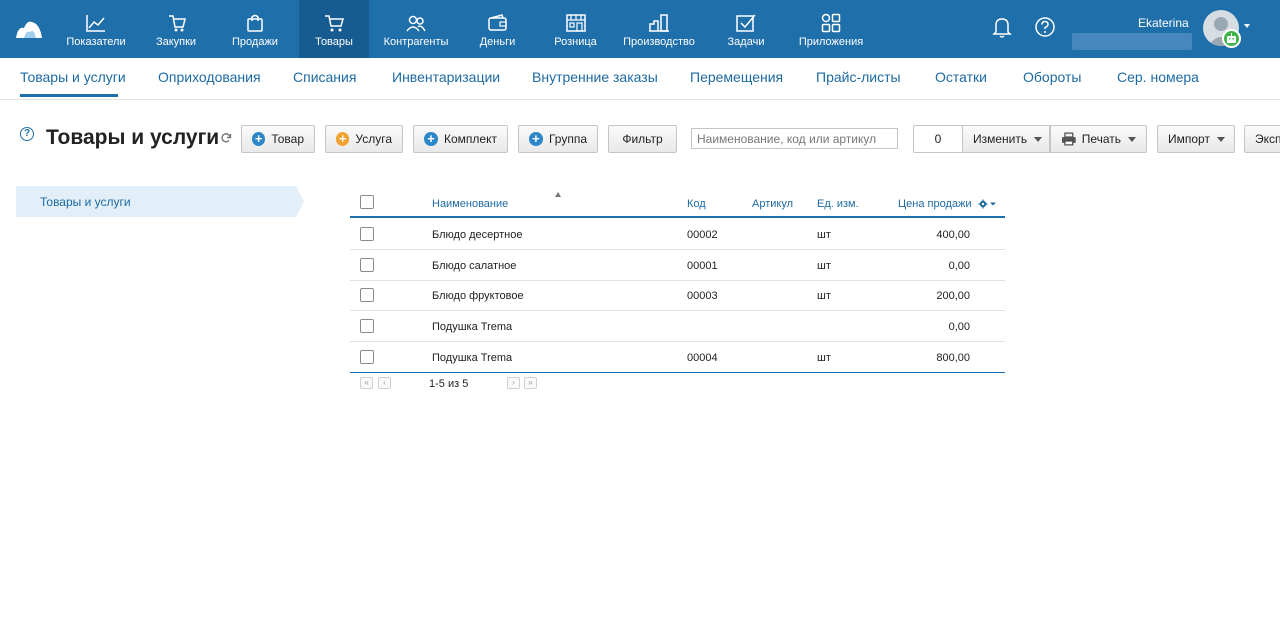 This screenshot has width=1280, height=625. Describe the element at coordinates (772, 204) in the screenshot. I see `column-header-article: Артикул` at that location.